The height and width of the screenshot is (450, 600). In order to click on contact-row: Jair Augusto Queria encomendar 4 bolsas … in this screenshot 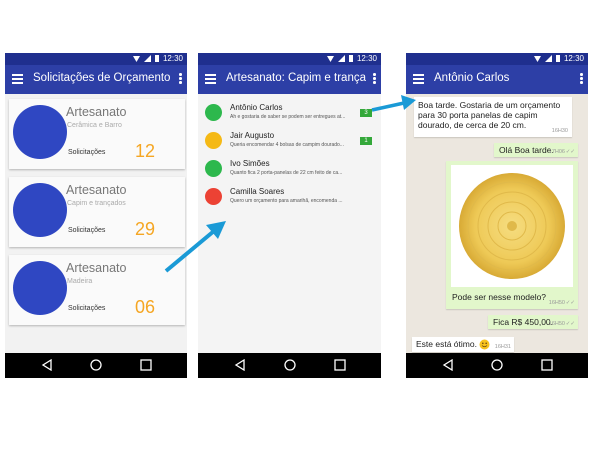, I will do `click(289, 141)`.